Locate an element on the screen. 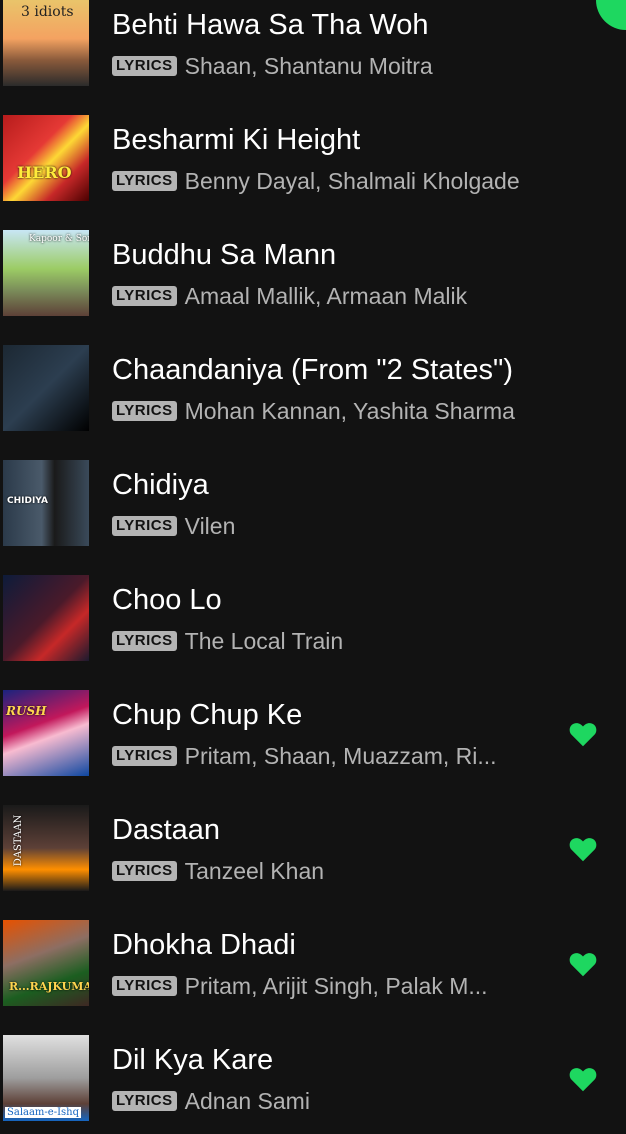 The width and height of the screenshot is (626, 1134). album-cover: CHIDIYA is located at coordinates (46, 503).